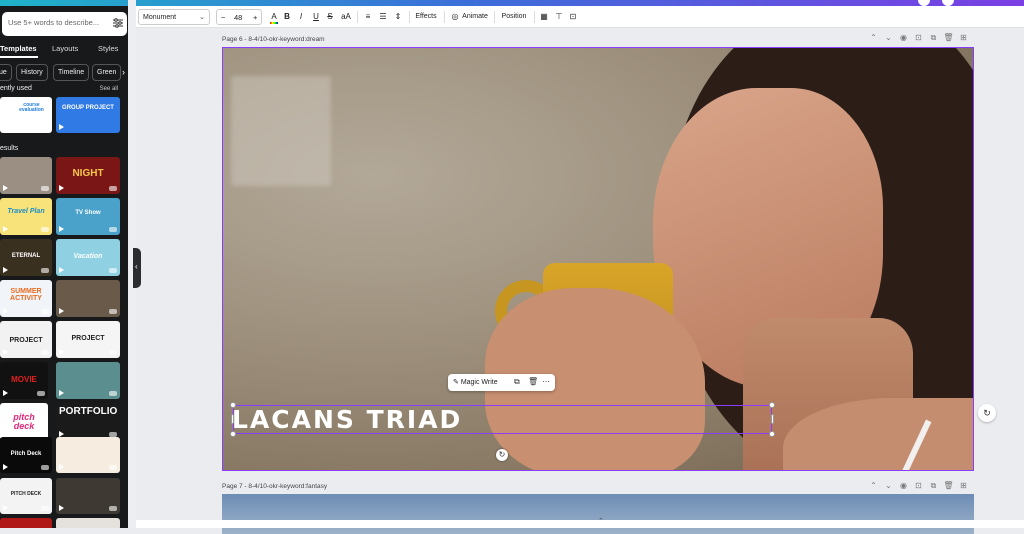 Image resolution: width=1024 pixels, height=534 pixels. What do you see at coordinates (71, 72) in the screenshot?
I see `chip-timeline: Timeline` at bounding box center [71, 72].